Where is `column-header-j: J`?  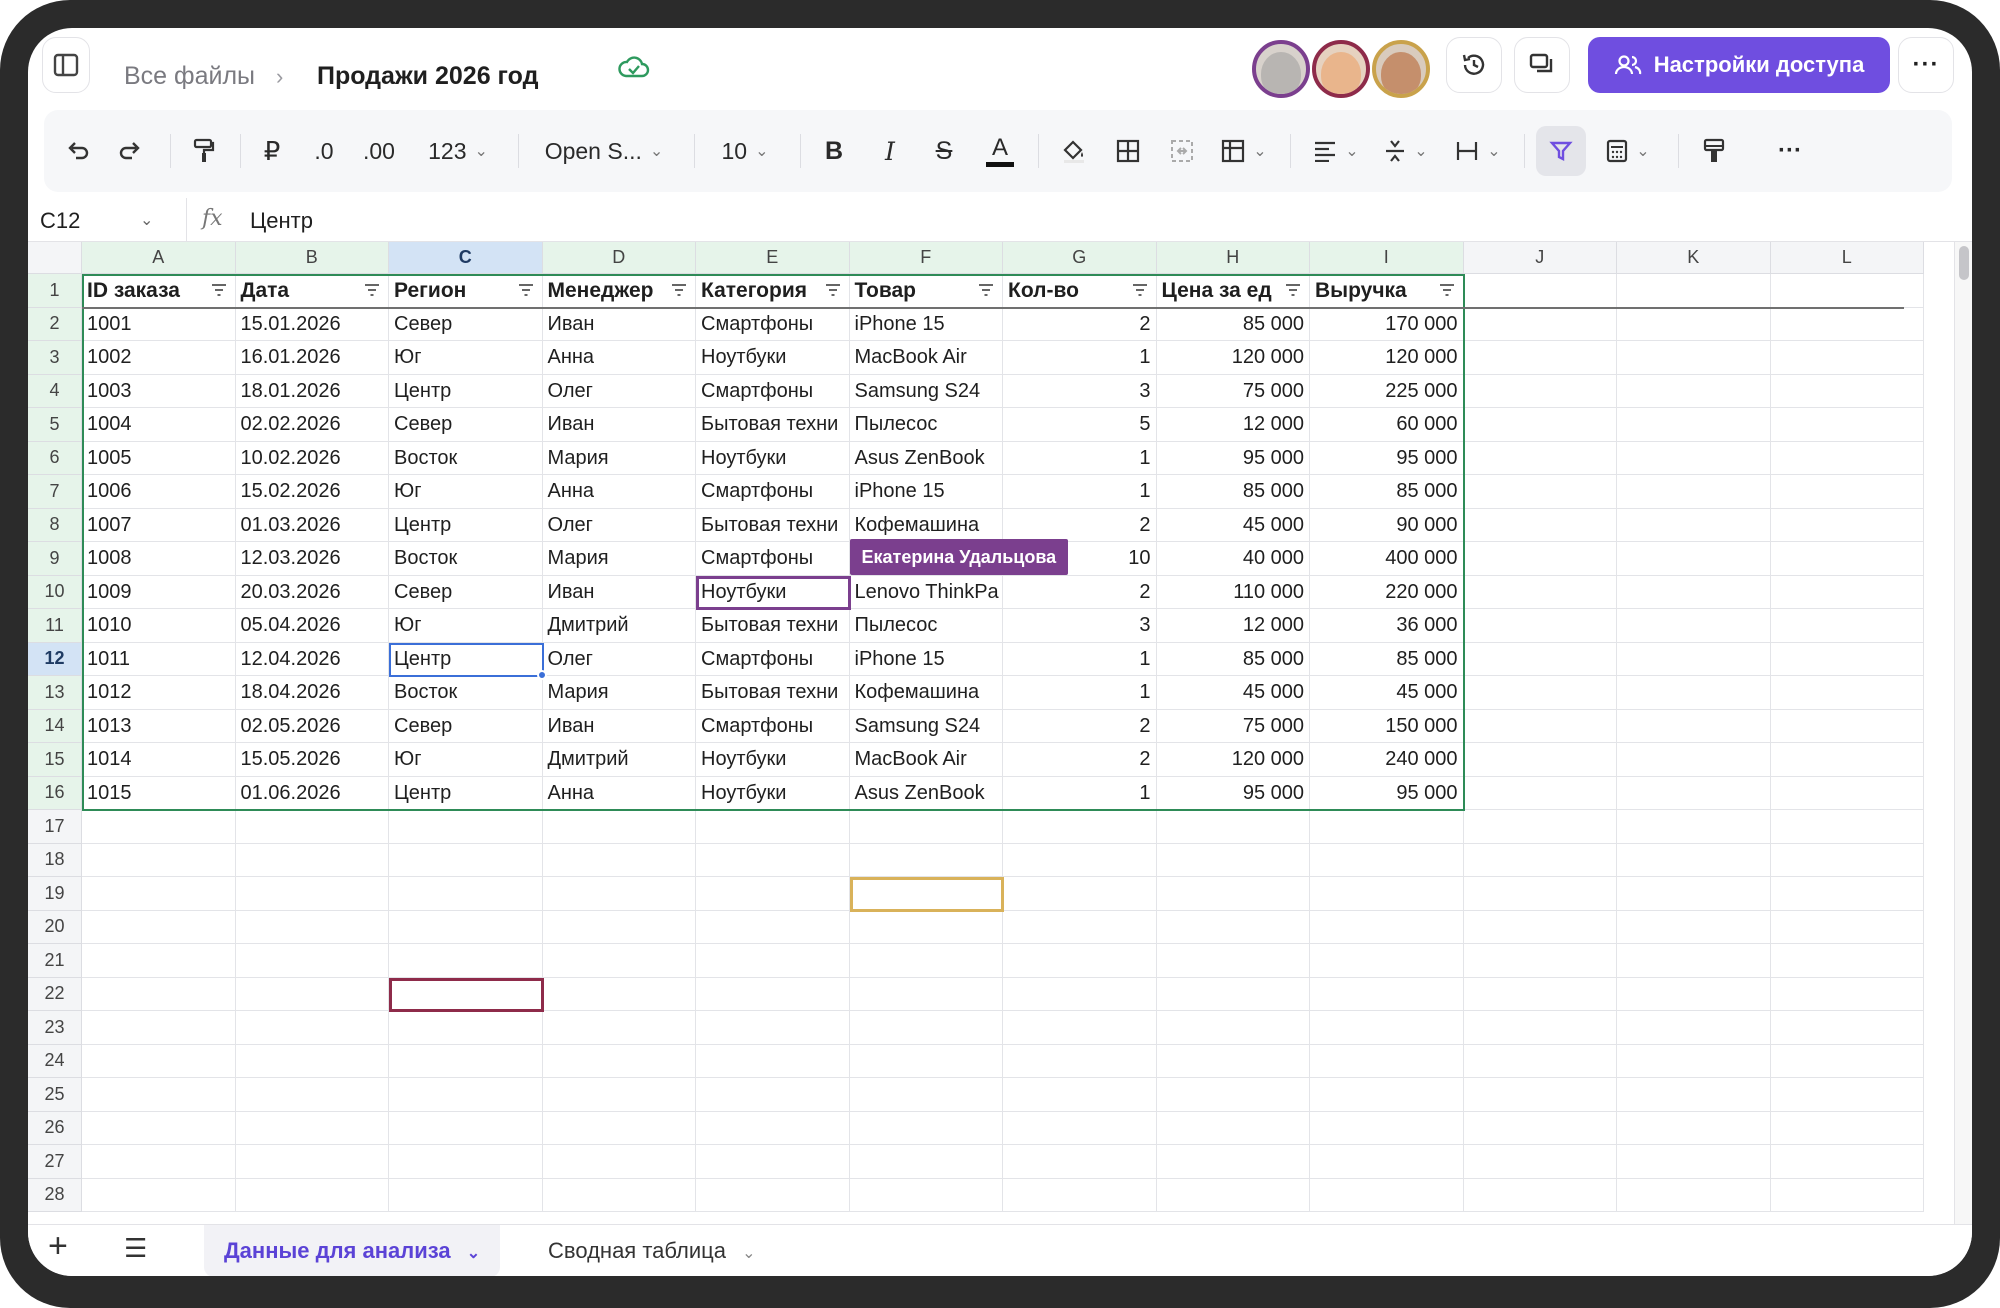
column-header-j: J is located at coordinates (1540, 258).